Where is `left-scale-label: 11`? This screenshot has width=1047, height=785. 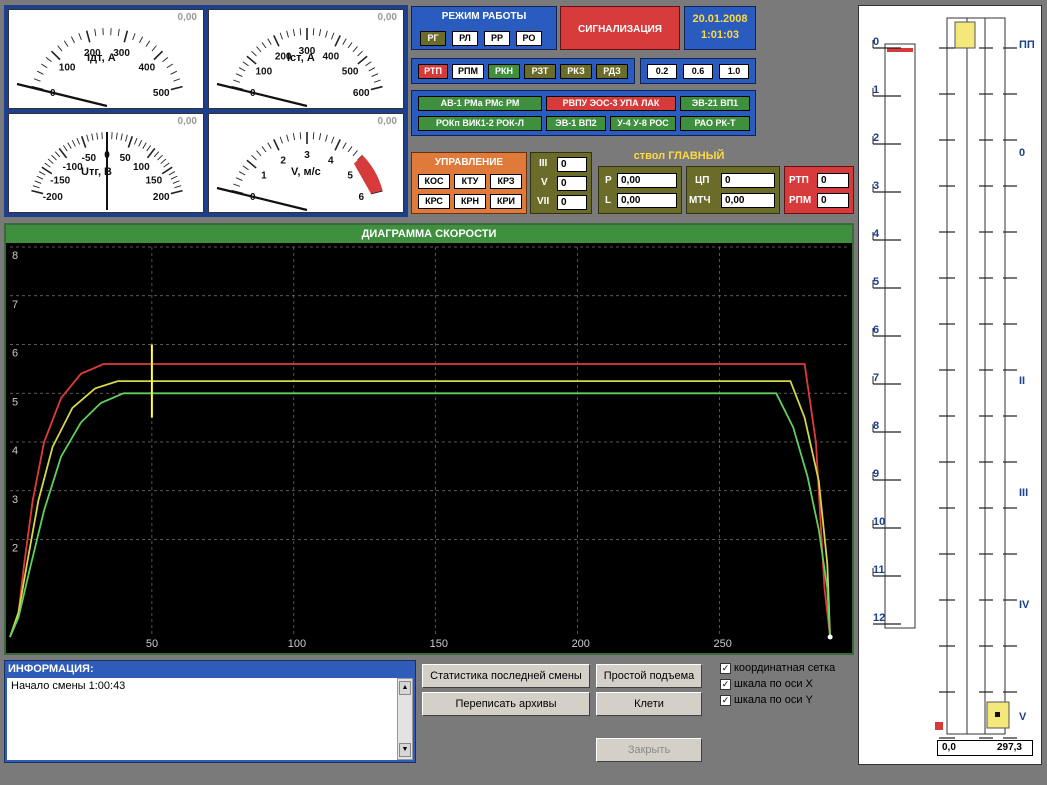 left-scale-label: 11 is located at coordinates (879, 570).